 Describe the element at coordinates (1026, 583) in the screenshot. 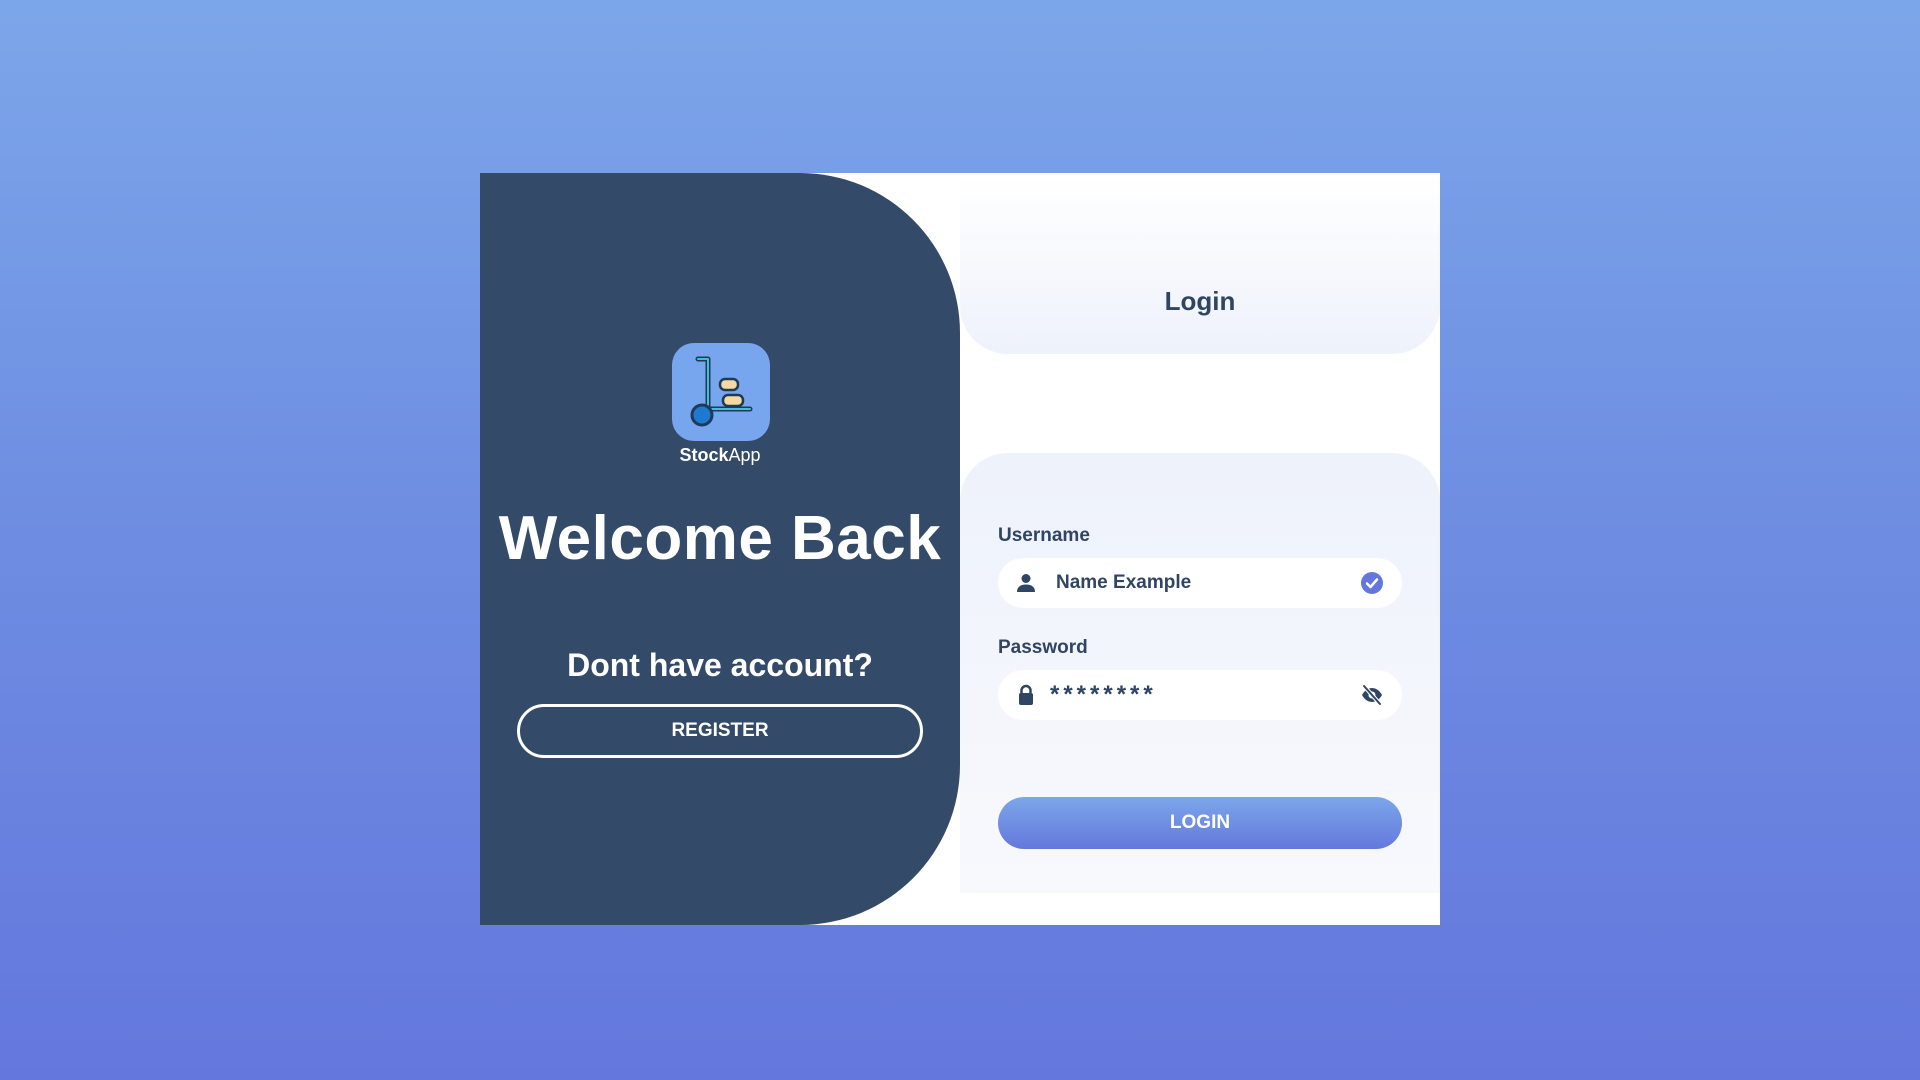

I see `user-icon` at that location.